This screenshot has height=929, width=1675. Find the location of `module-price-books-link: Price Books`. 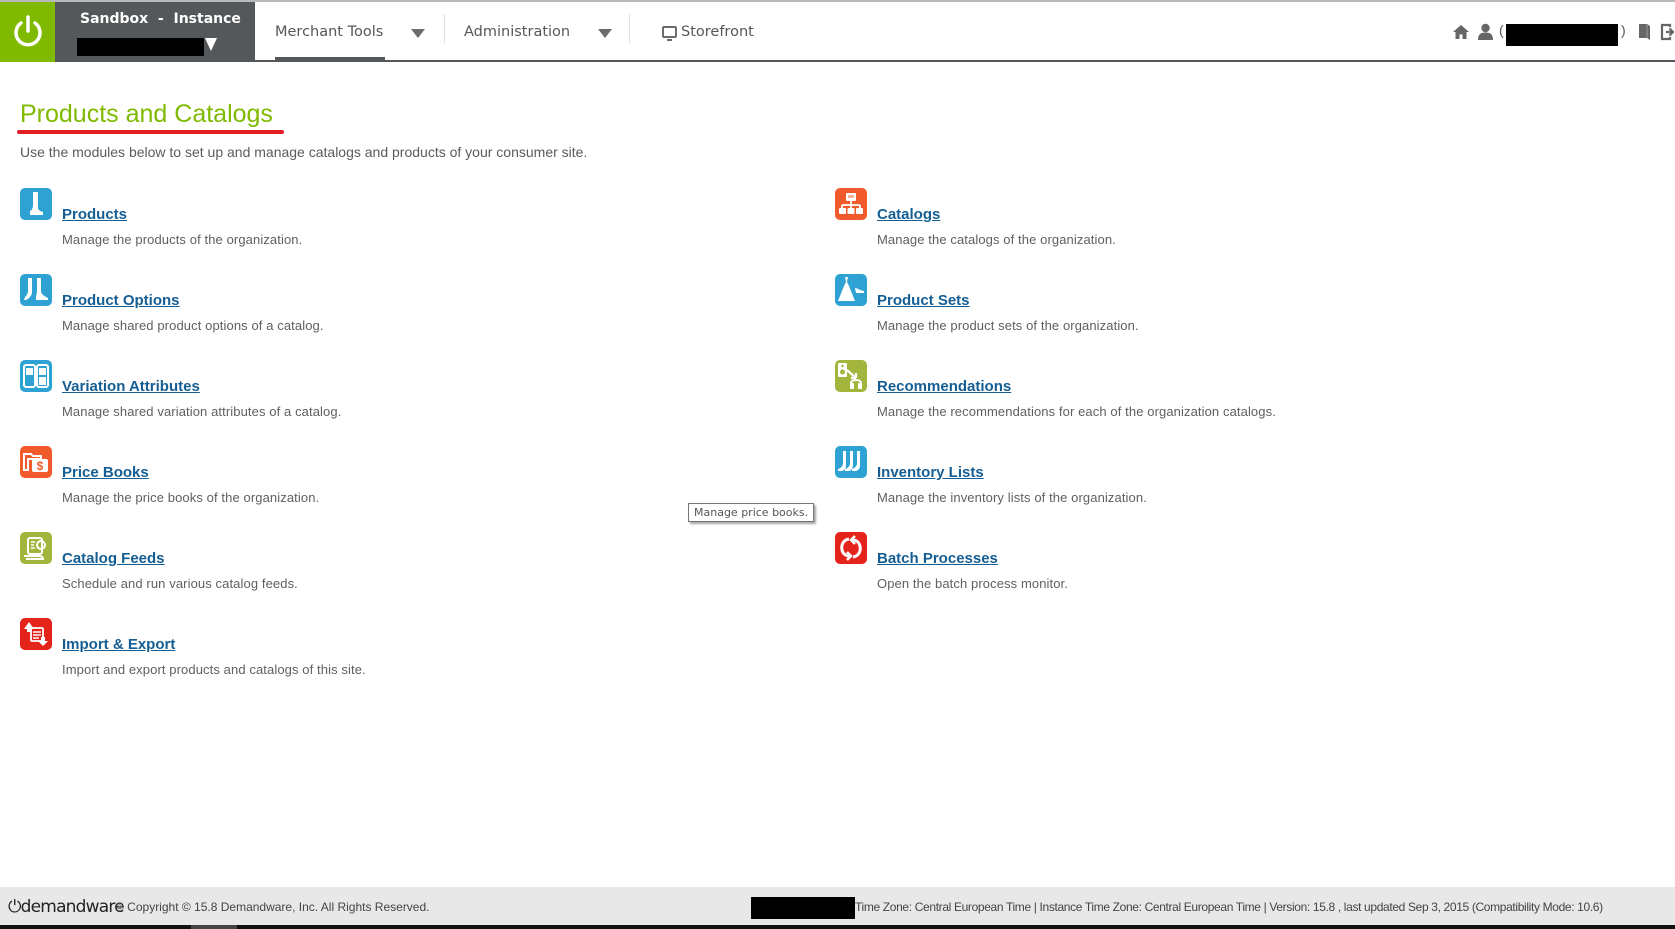

module-price-books-link: Price Books is located at coordinates (105, 472).